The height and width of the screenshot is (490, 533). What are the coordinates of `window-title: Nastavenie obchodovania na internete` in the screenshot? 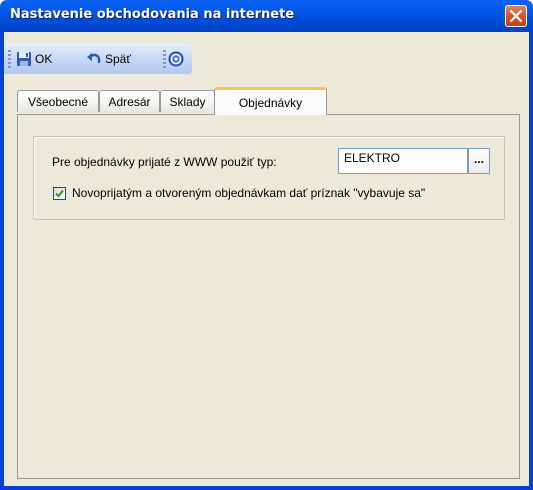 It's located at (152, 14).